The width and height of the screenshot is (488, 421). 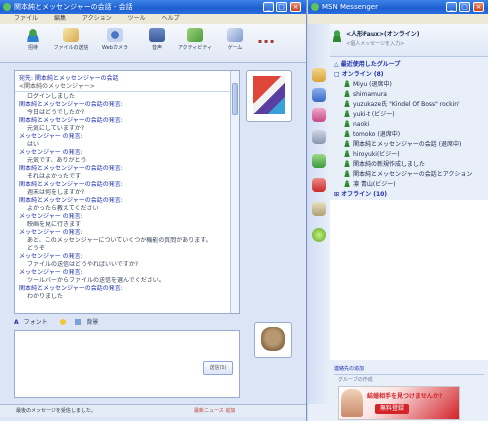 I want to click on menu-help: ヘルプ, so click(x=170, y=18).